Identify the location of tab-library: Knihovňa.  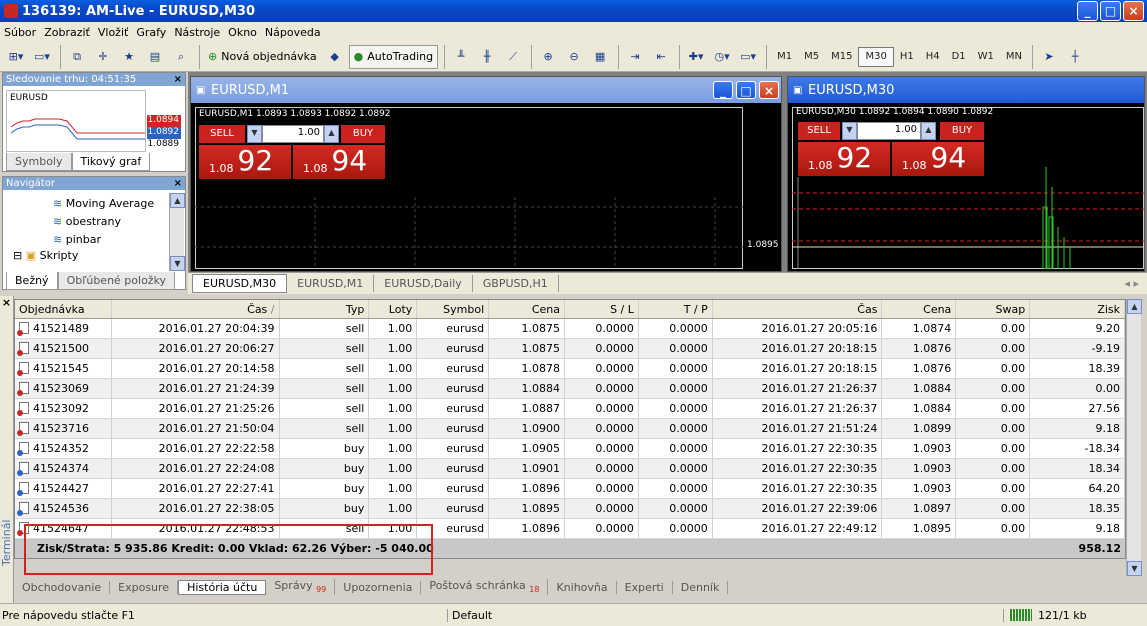
(582, 587).